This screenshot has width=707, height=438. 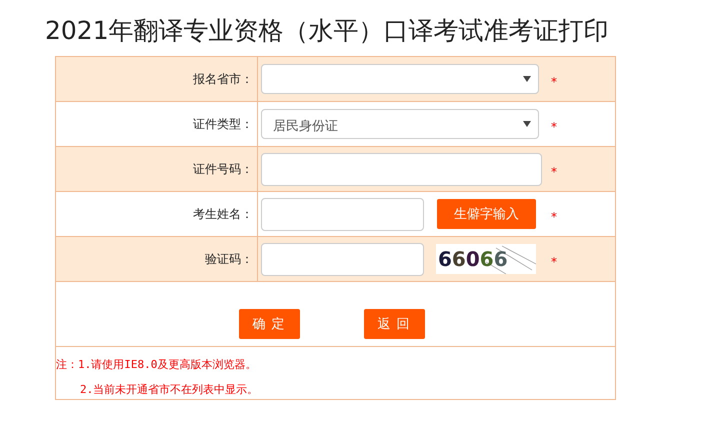 What do you see at coordinates (394, 324) in the screenshot?
I see `back-button: 返 回` at bounding box center [394, 324].